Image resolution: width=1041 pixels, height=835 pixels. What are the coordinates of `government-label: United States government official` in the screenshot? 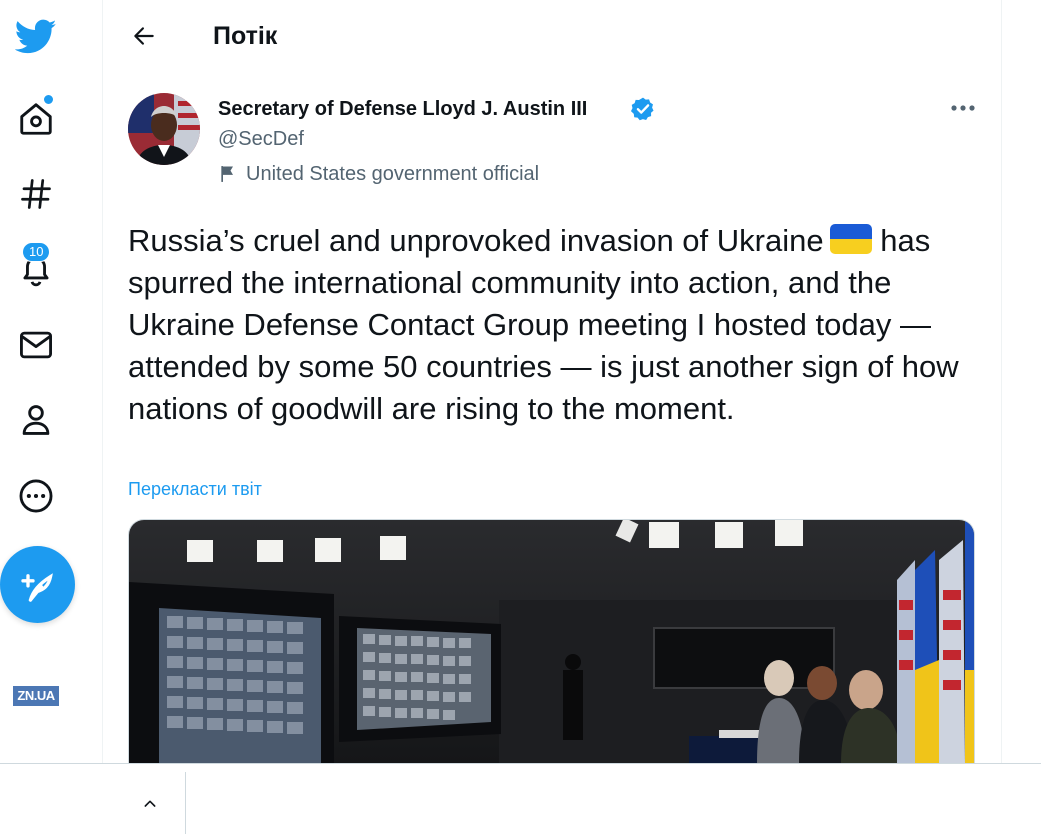 It's located at (378, 174).